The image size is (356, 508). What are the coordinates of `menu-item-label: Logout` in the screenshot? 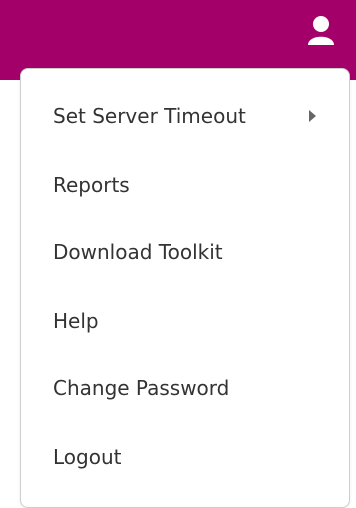 It's located at (87, 457).